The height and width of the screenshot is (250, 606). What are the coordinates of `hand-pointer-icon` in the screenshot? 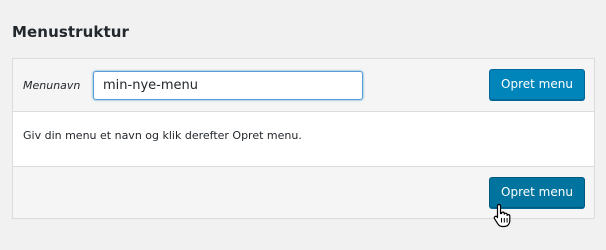 It's located at (502, 215).